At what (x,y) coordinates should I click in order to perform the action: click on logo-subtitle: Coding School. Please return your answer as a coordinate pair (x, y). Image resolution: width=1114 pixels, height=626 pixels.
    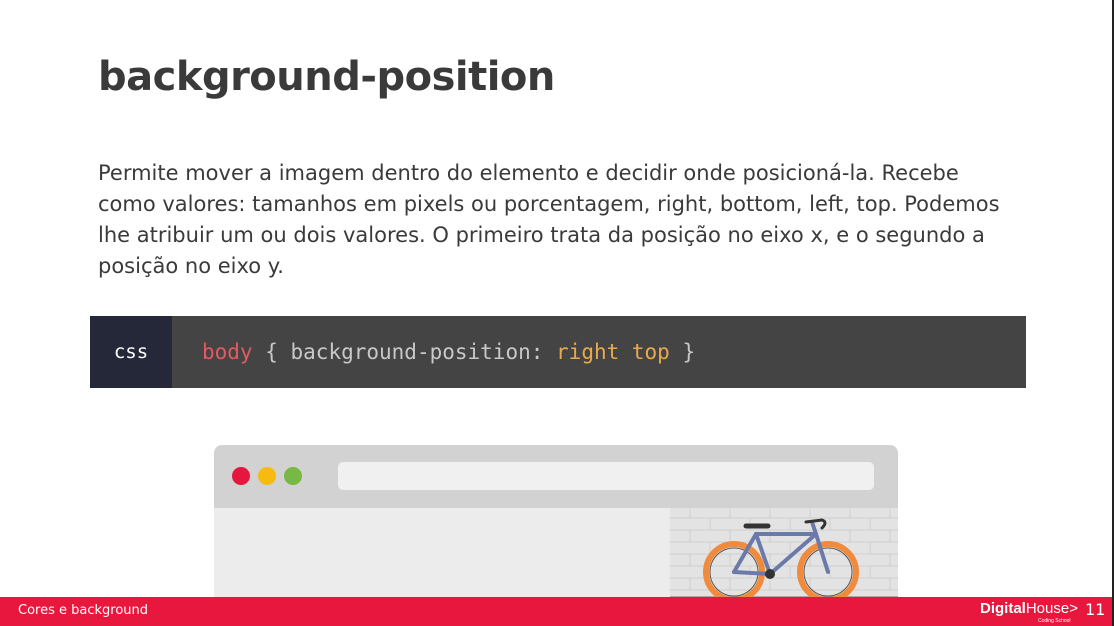
    Looking at the image, I should click on (1054, 621).